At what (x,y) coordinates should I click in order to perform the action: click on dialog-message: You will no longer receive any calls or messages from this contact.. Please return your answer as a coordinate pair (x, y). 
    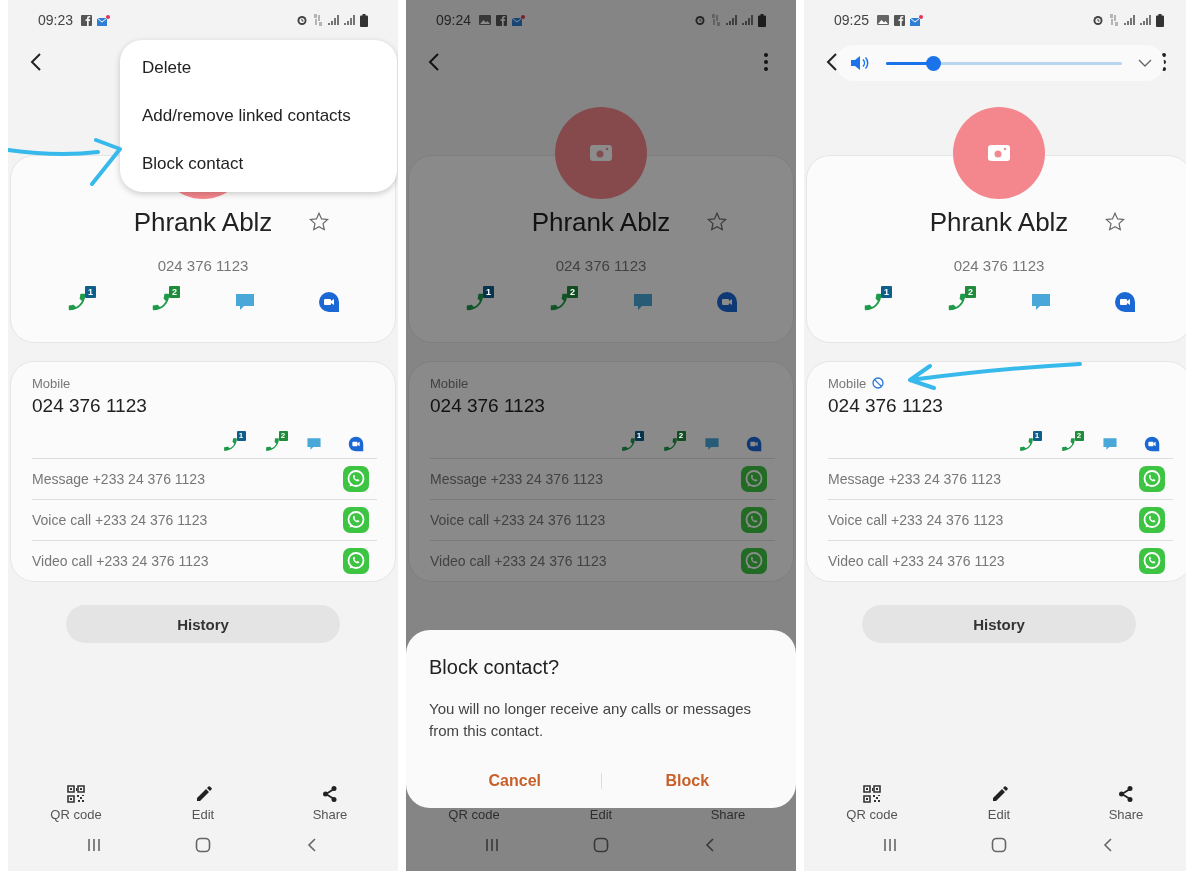
    Looking at the image, I should click on (591, 720).